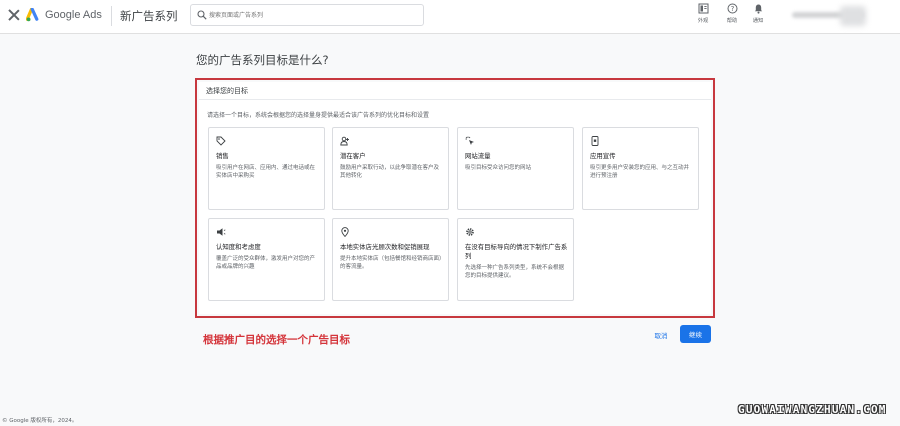 The width and height of the screenshot is (900, 426). Describe the element at coordinates (222, 156) in the screenshot. I see `goal-title: 销售` at that location.